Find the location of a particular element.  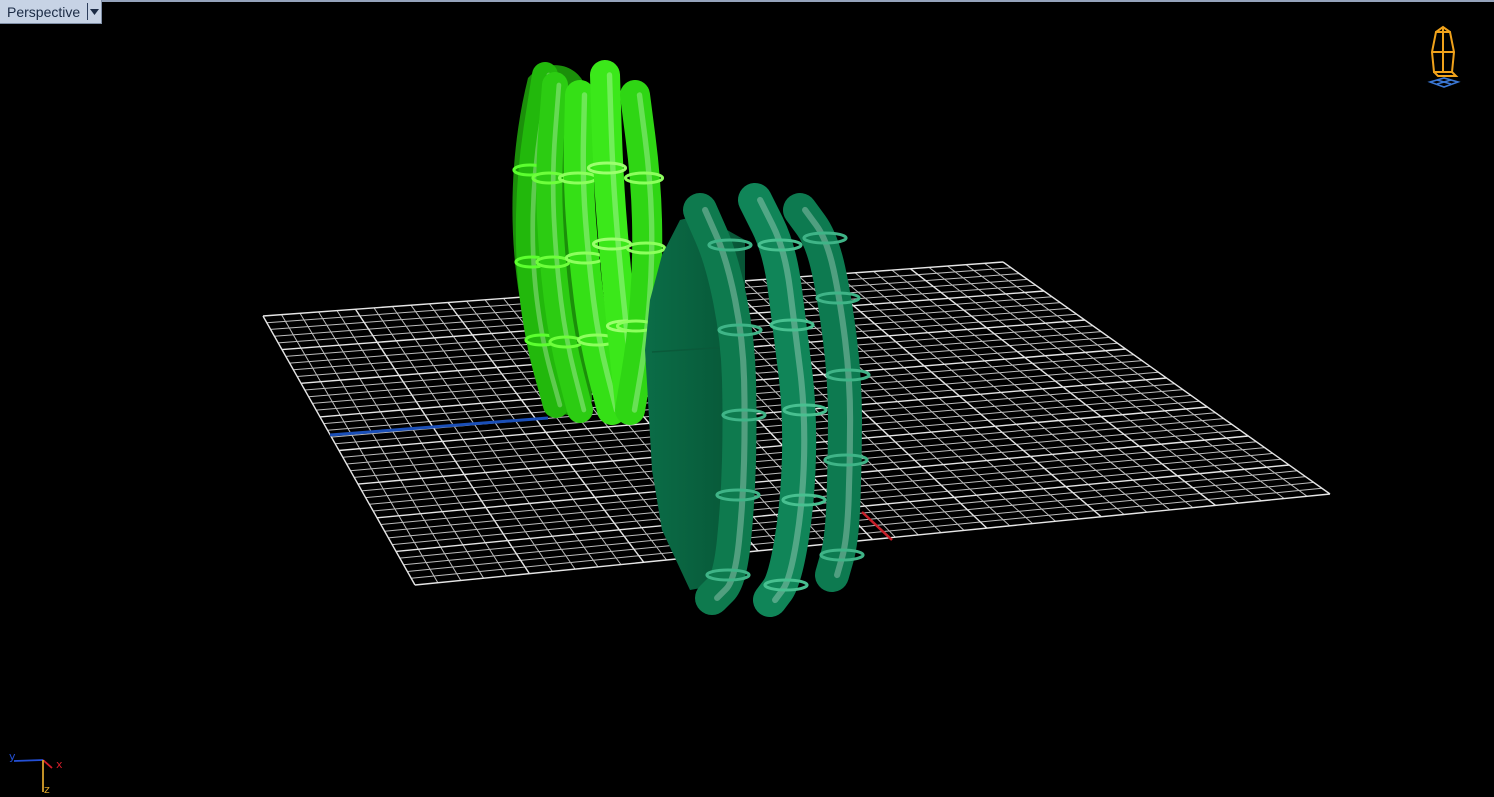

viewport-top-border is located at coordinates (747, 1).